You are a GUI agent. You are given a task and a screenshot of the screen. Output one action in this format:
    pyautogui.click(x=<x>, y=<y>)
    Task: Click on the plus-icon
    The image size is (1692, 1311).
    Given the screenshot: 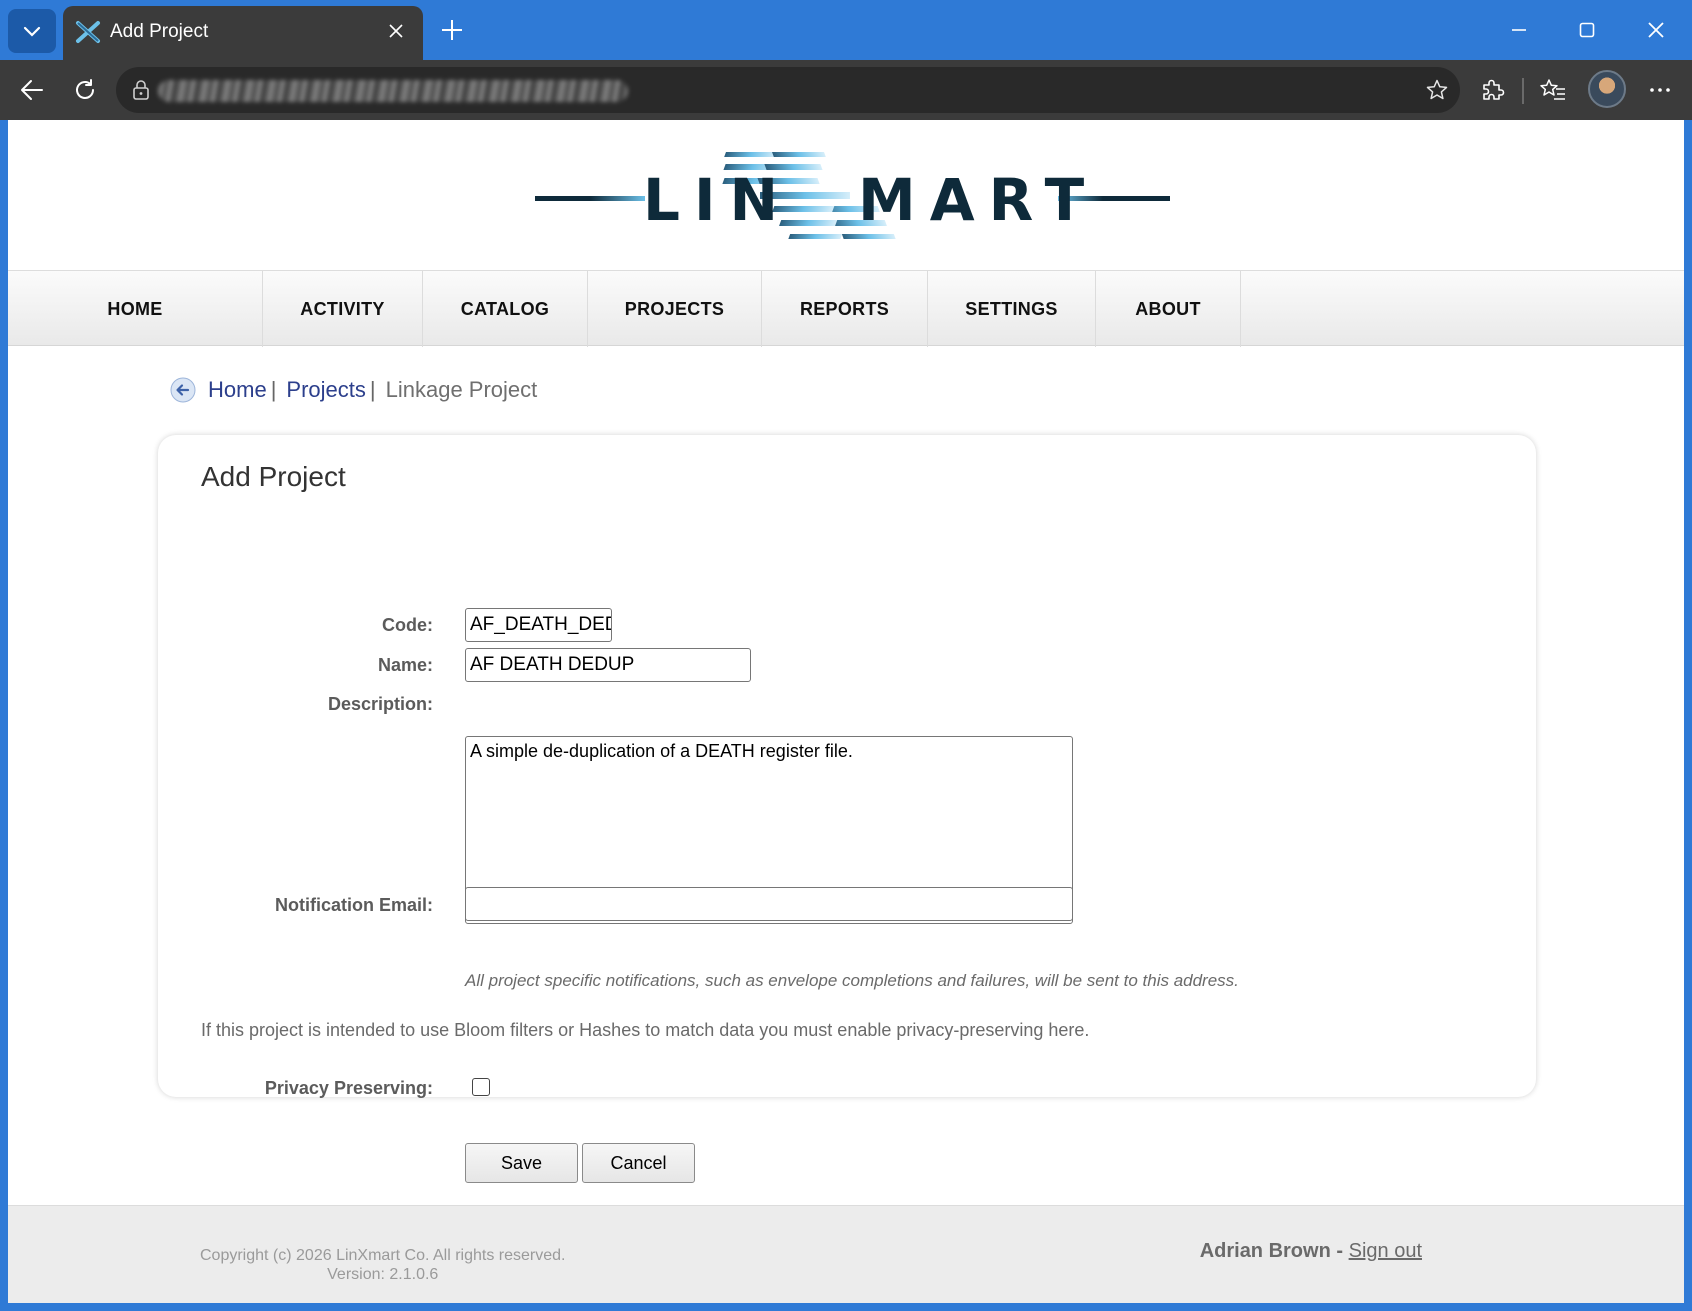 What is the action you would take?
    pyautogui.click(x=452, y=30)
    